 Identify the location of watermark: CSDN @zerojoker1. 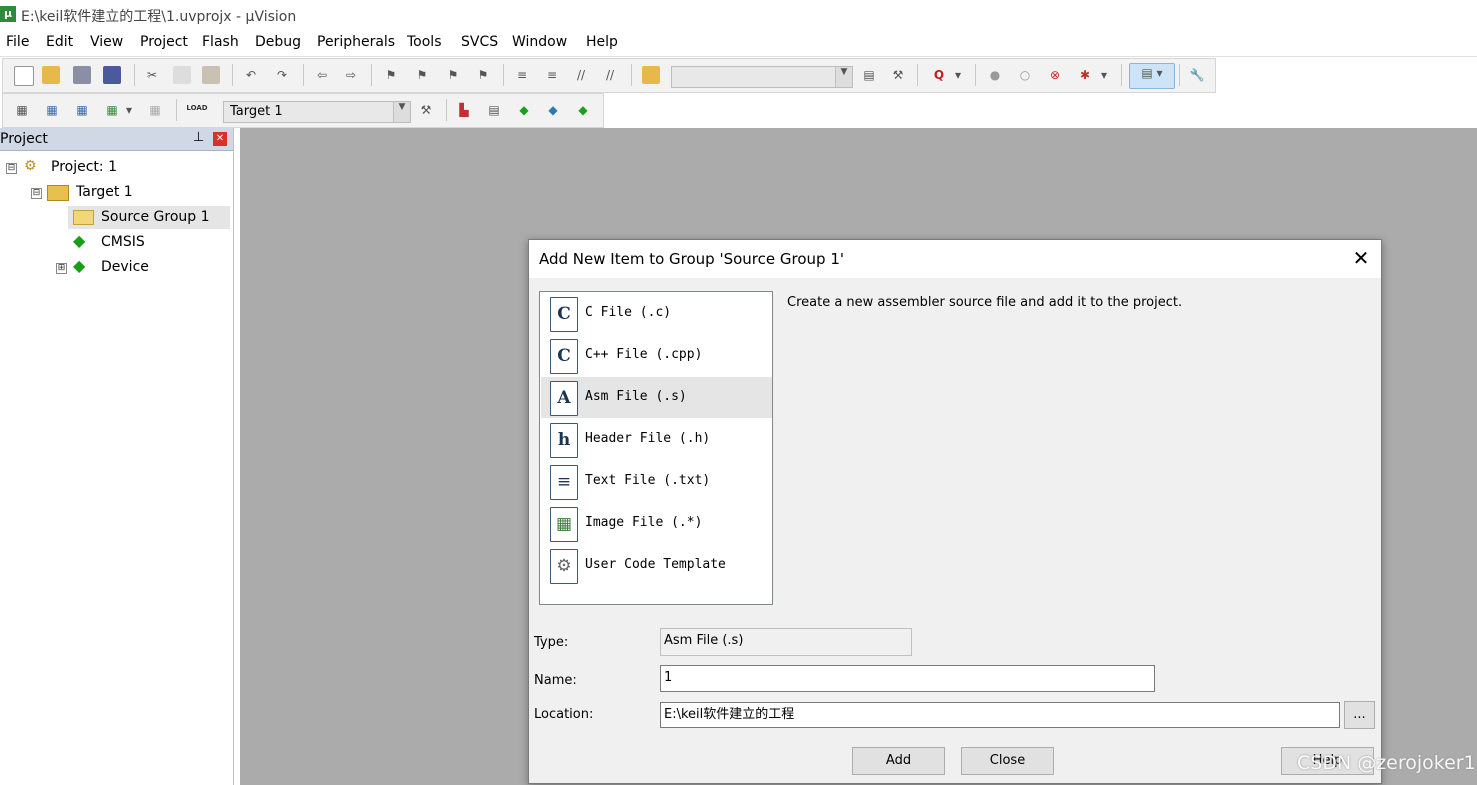
(1386, 763).